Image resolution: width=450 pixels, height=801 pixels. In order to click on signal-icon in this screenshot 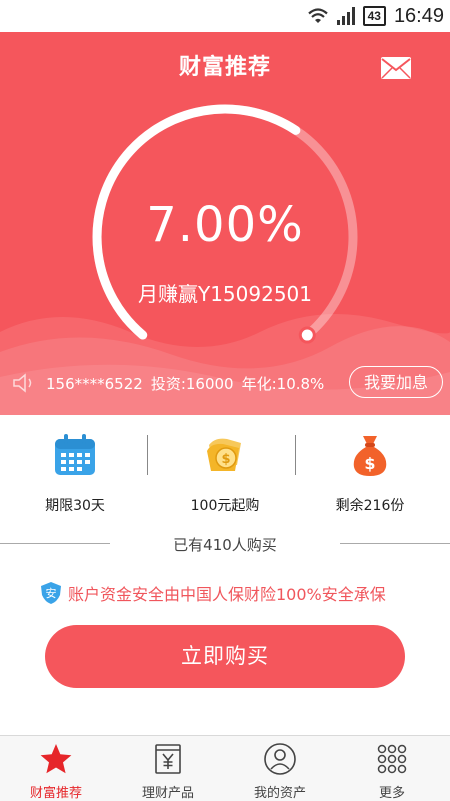, I will do `click(345, 16)`.